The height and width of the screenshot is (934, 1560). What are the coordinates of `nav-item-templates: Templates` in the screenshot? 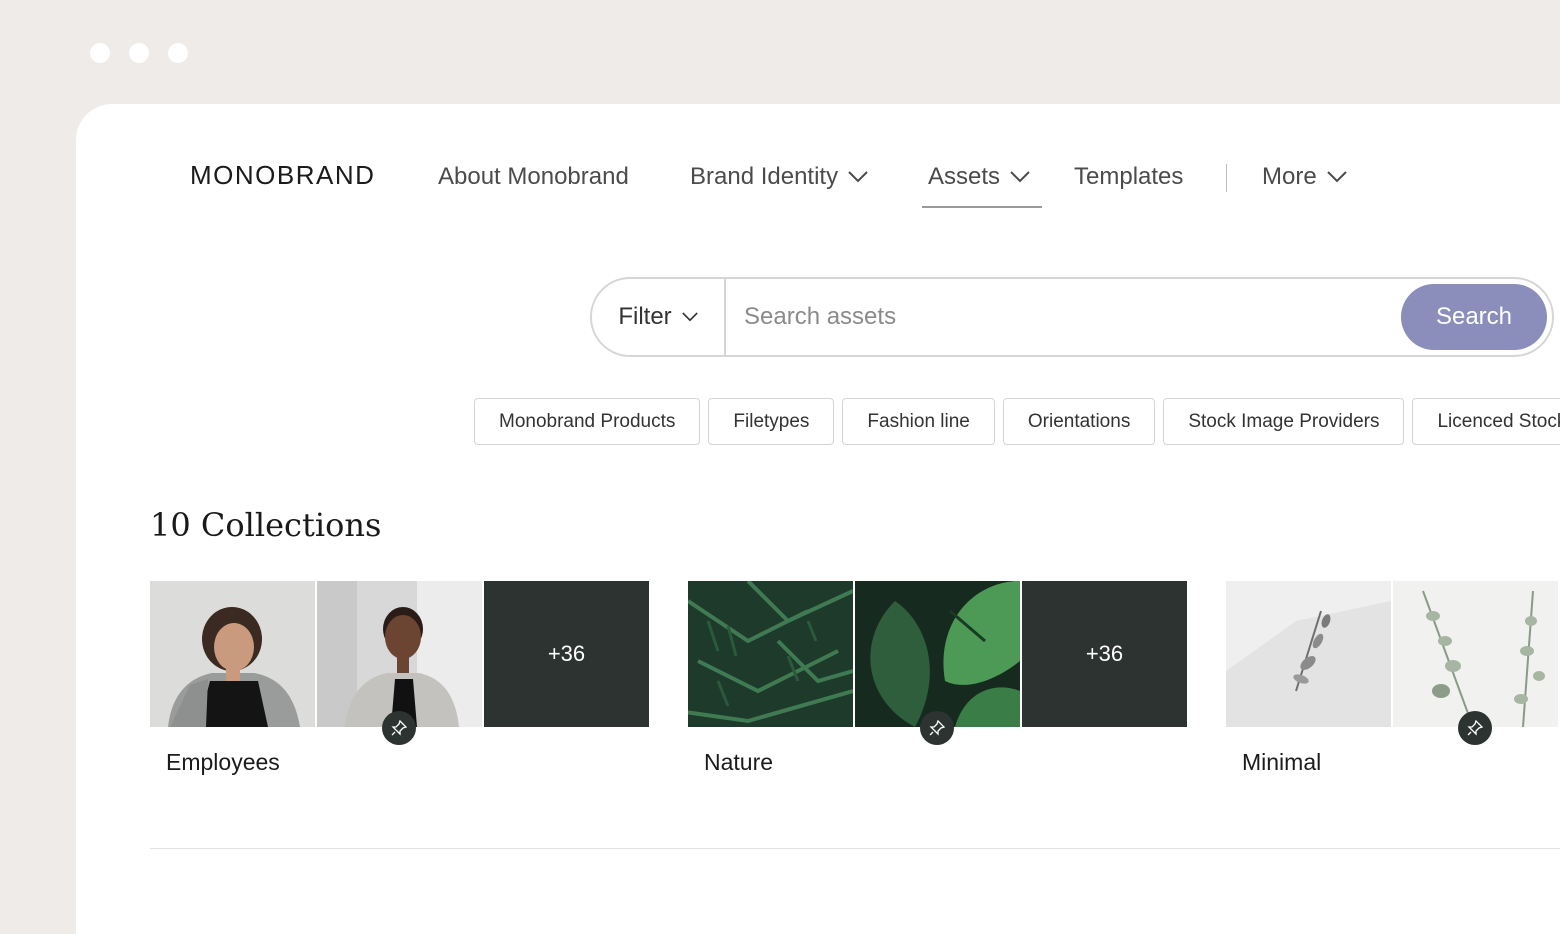 It's located at (1128, 177).